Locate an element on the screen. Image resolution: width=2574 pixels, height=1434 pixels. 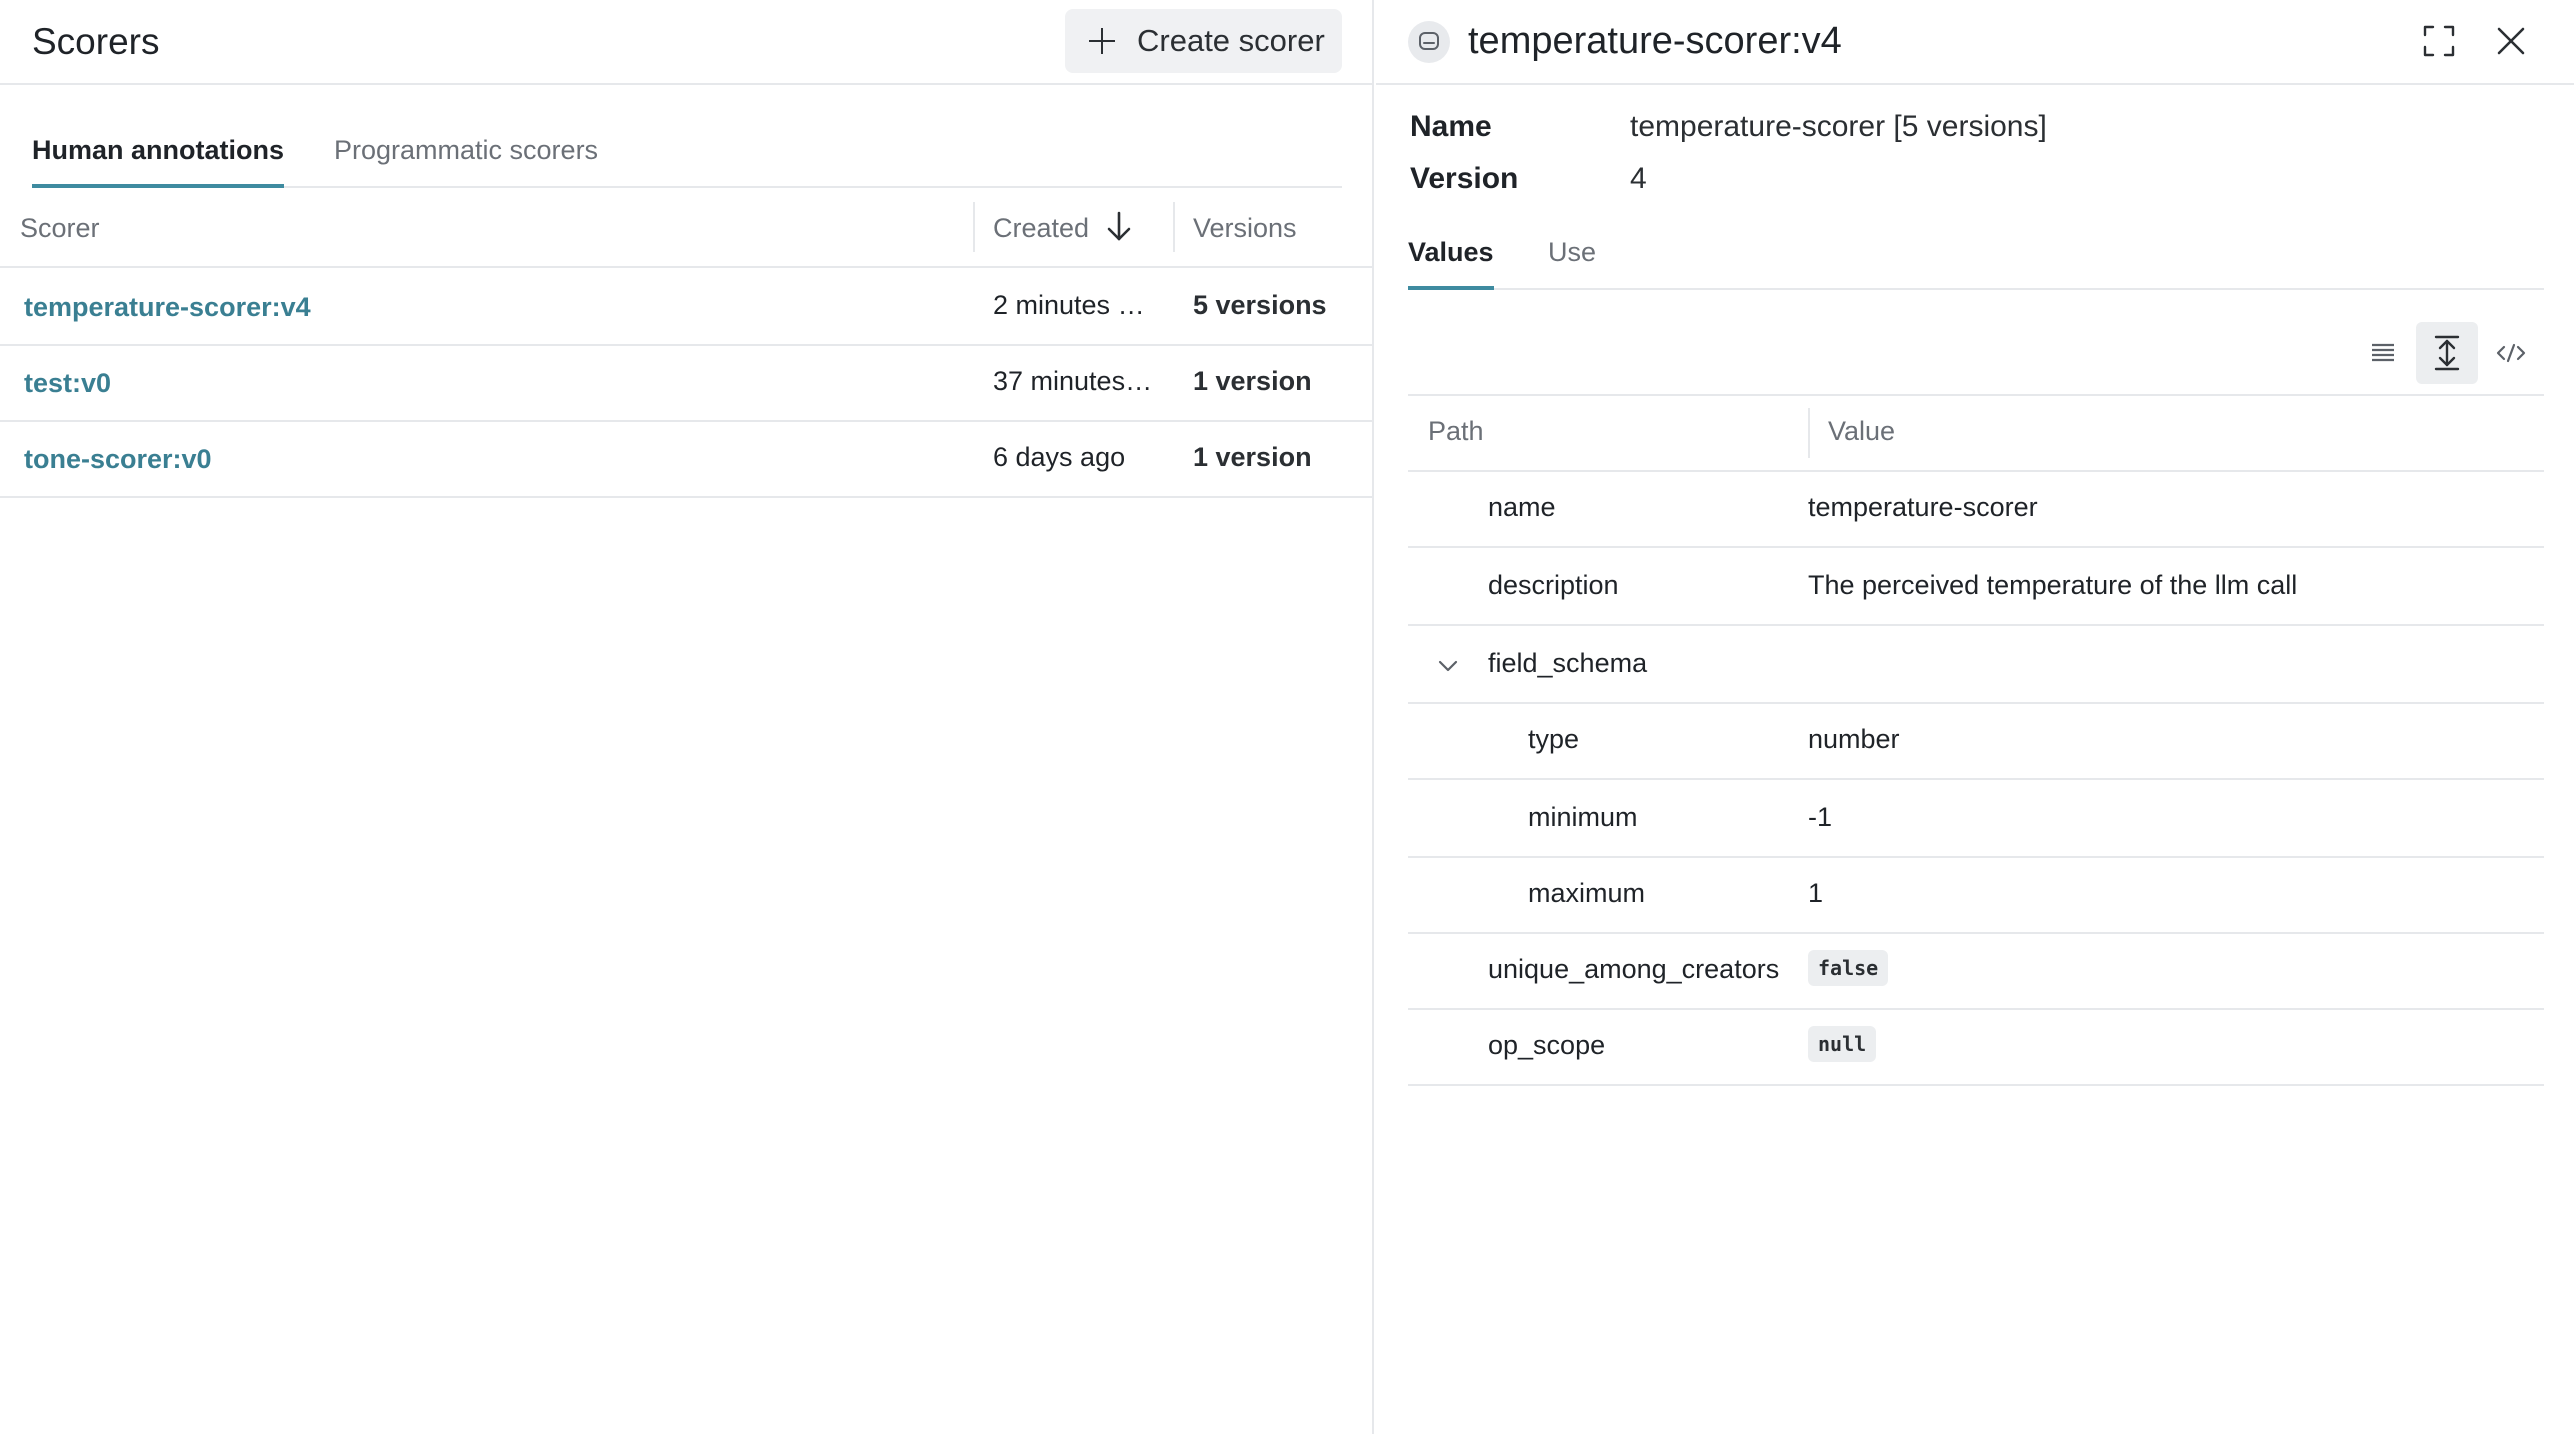
null-pill: null is located at coordinates (1842, 1044).